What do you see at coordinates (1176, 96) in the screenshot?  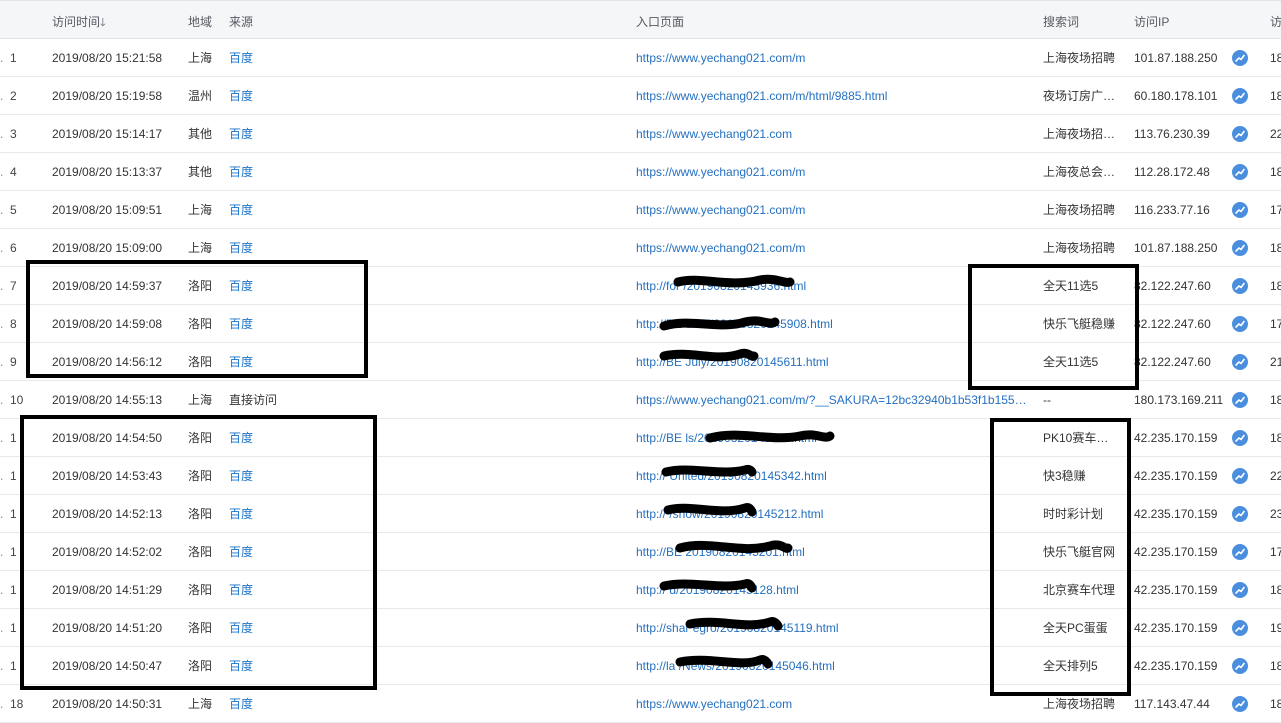 I see `visitor-ip: 60.180.178.101` at bounding box center [1176, 96].